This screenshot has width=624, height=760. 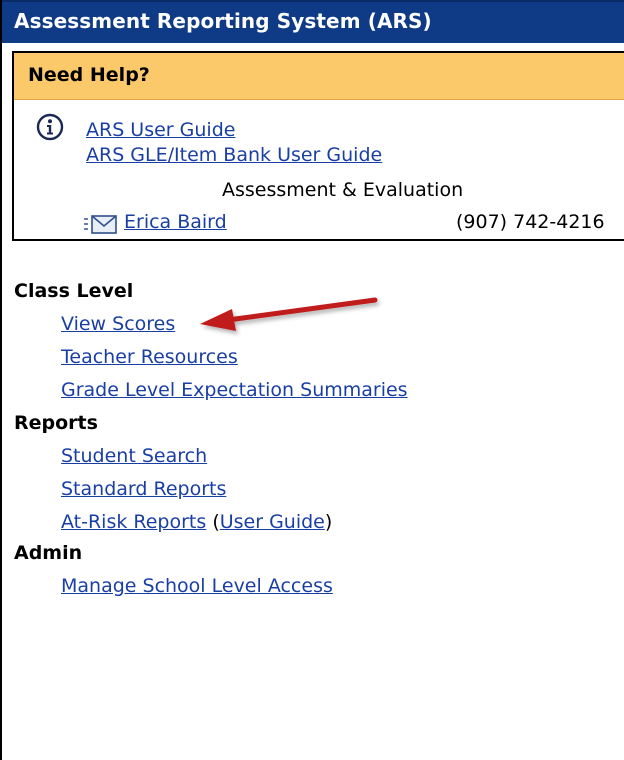 What do you see at coordinates (74, 291) in the screenshot?
I see `section-heading-class-level: Class Level` at bounding box center [74, 291].